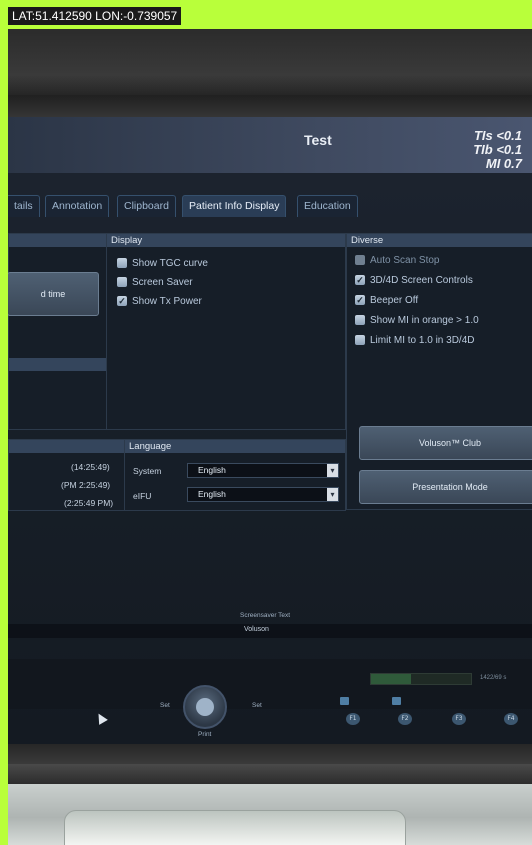 The width and height of the screenshot is (532, 845). Describe the element at coordinates (122, 301) in the screenshot. I see `checkbox-tx-power: ✓` at that location.